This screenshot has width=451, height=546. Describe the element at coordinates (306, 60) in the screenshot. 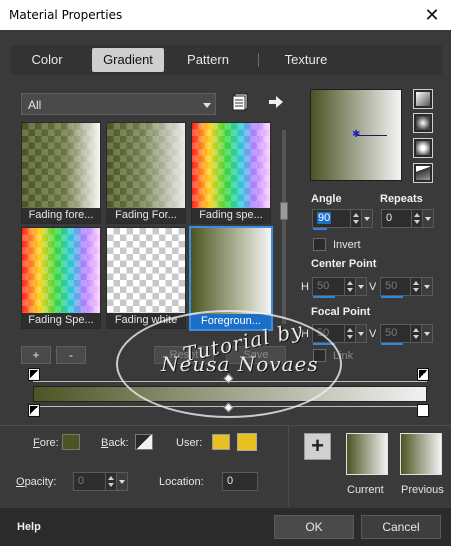

I see `tab-texture: Texture` at that location.